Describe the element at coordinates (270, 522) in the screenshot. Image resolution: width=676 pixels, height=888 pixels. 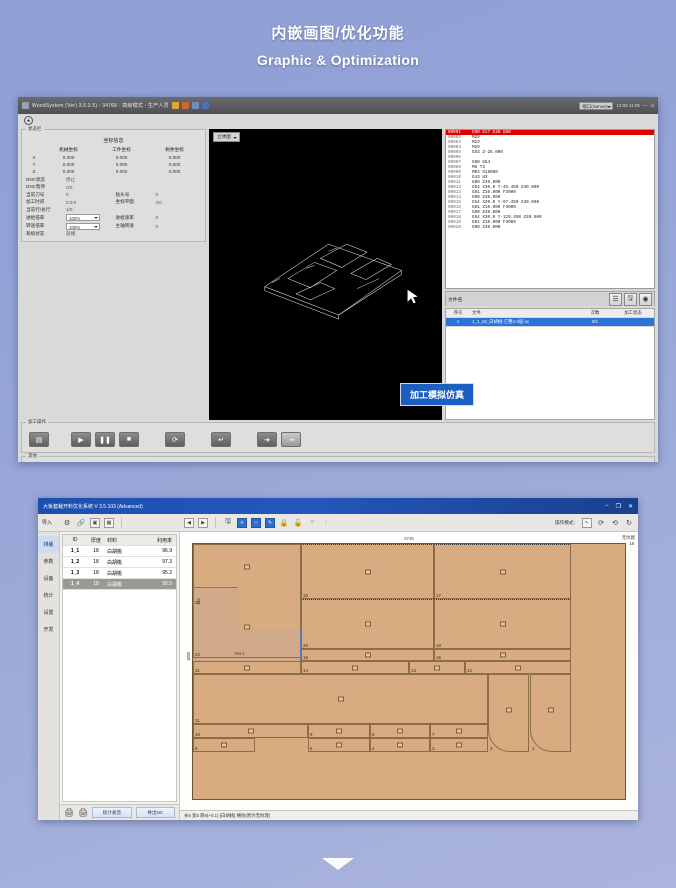
I see `edit-icon: ✎` at that location.